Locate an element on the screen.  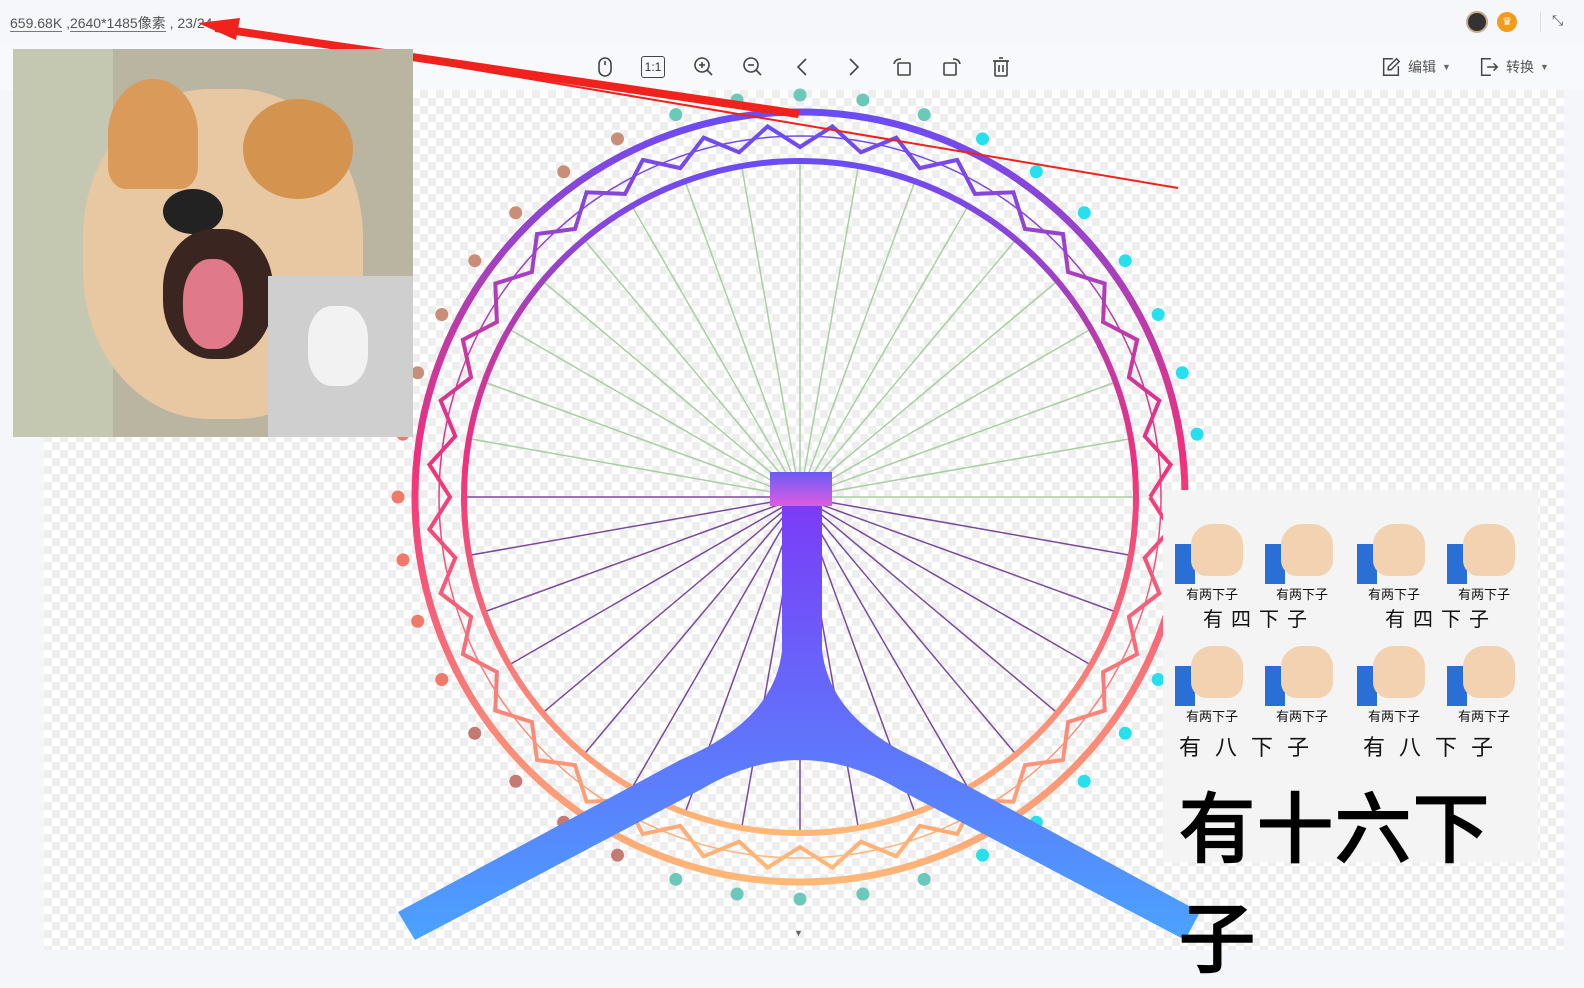
shiba-dog-photo is located at coordinates (213, 243).